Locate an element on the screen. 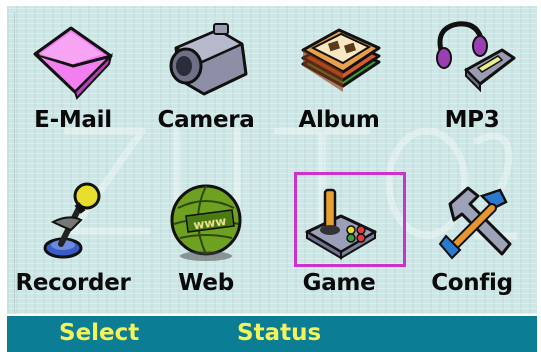 The width and height of the screenshot is (541, 352). menu-item-label: MP3 is located at coordinates (472, 120).